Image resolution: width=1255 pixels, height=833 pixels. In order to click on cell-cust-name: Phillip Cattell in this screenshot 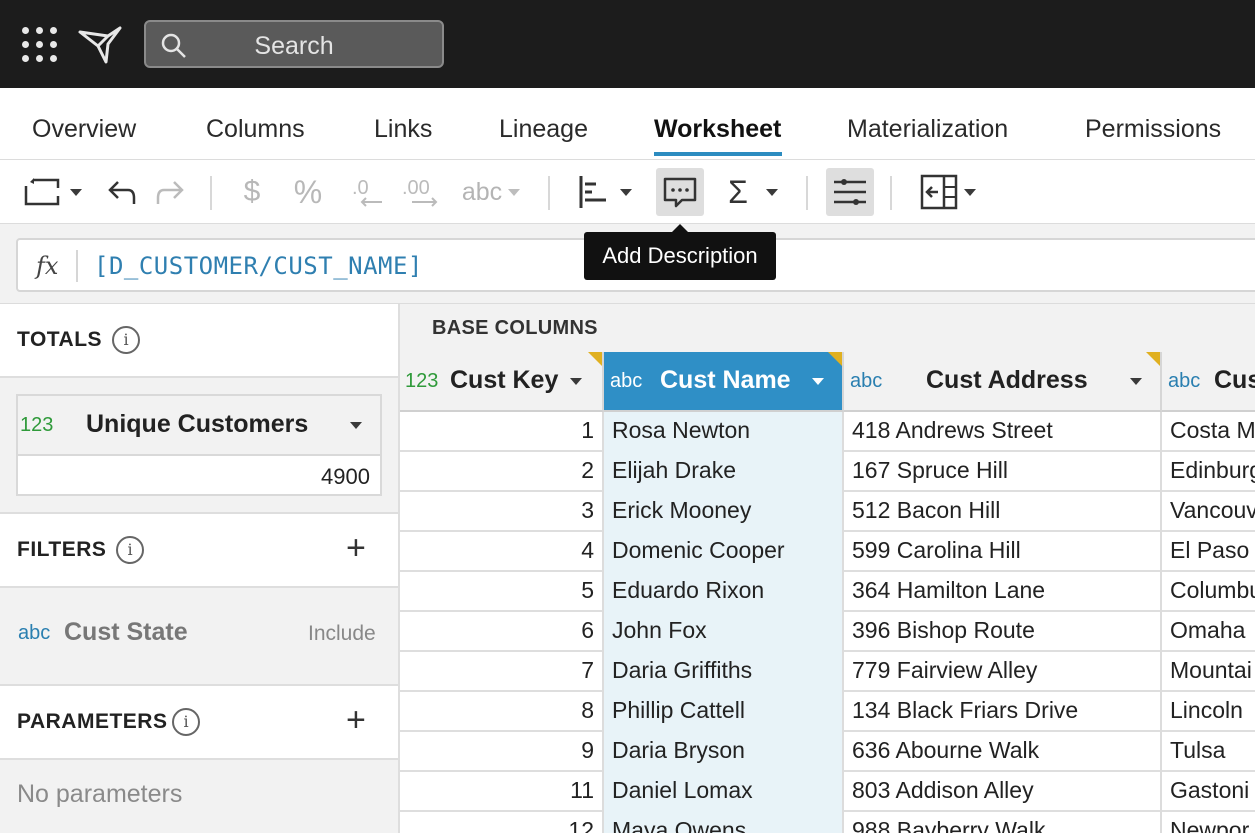, I will do `click(724, 712)`.